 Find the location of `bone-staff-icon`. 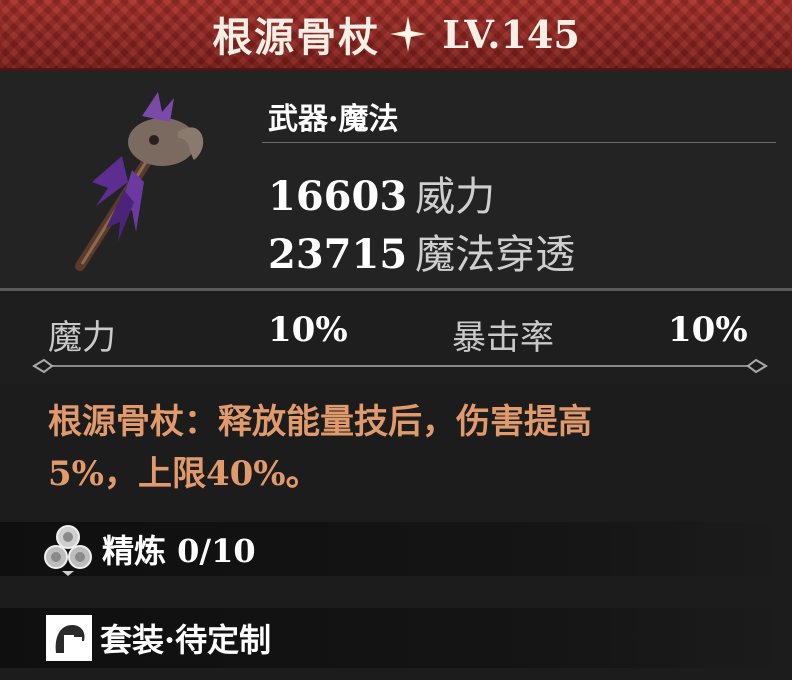

bone-staff-icon is located at coordinates (139, 181).